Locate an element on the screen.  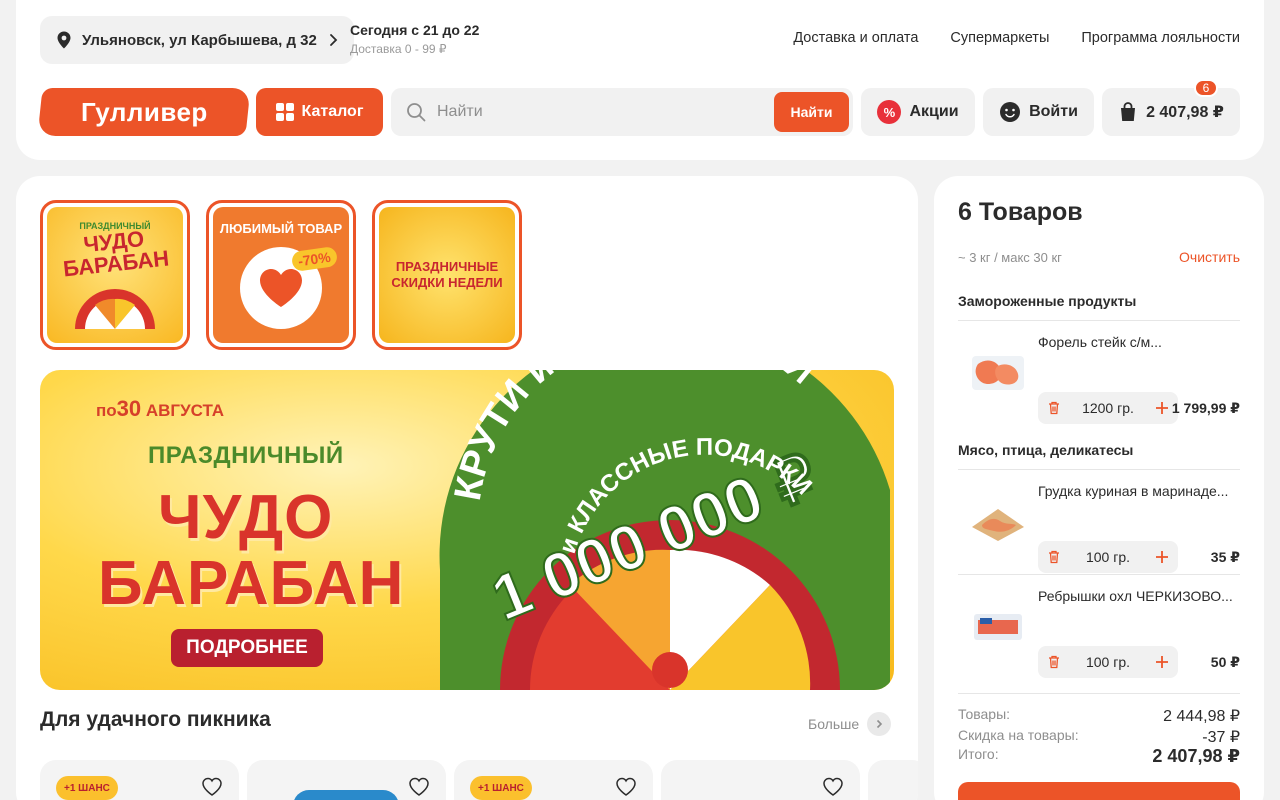
story-wheel: ПРАЗДНИЧНЫЙ ЧУДО БАРАБАН is located at coordinates (115, 275).